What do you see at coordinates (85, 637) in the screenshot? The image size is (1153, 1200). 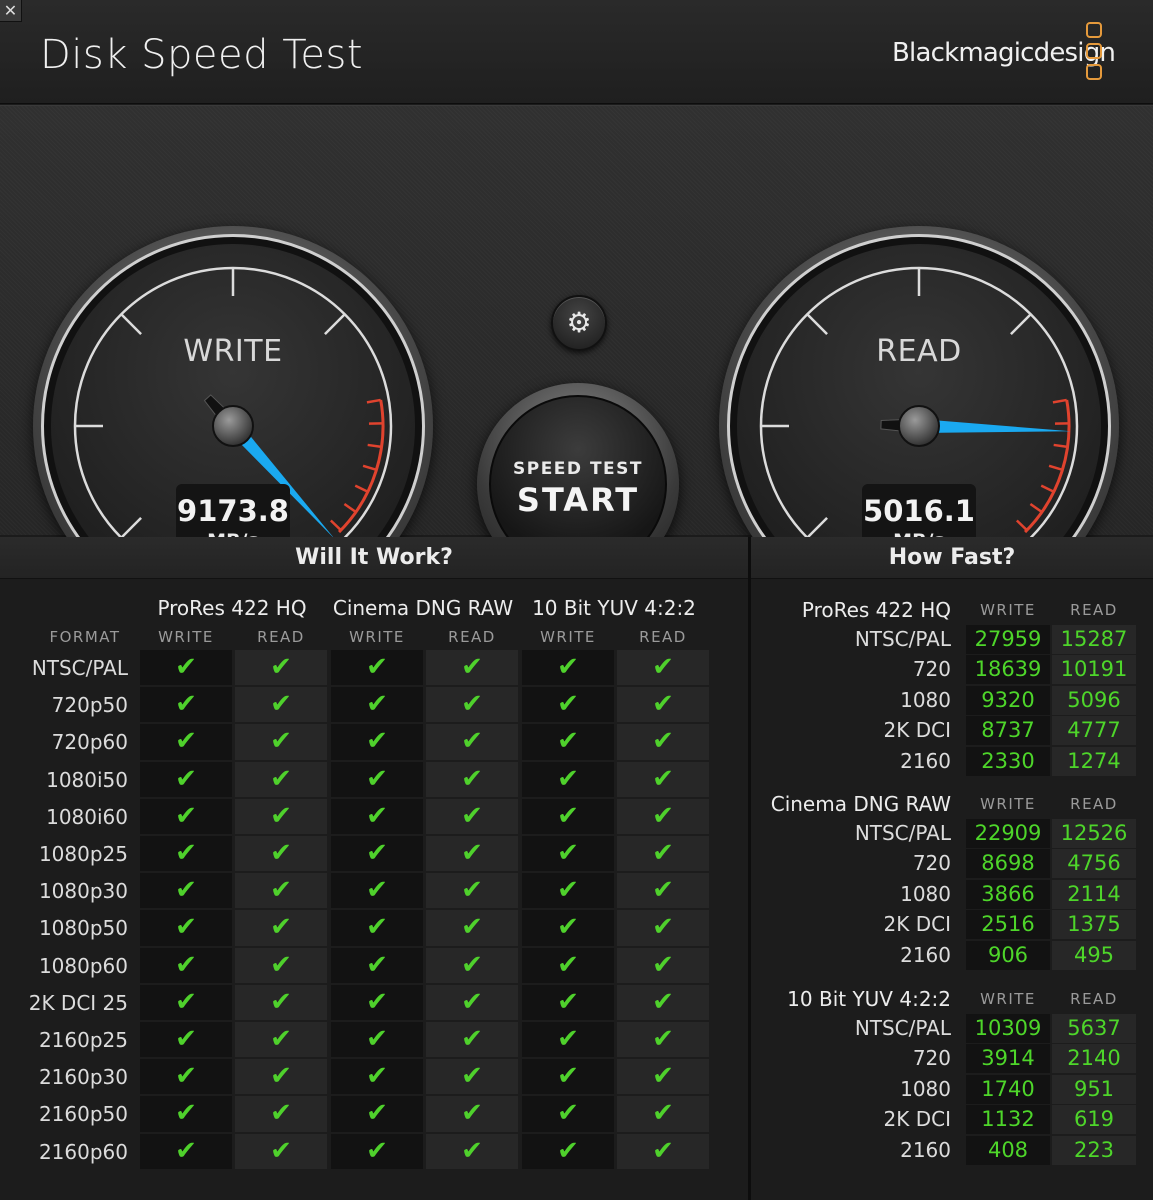 I see `format-column-header: FORMAT` at bounding box center [85, 637].